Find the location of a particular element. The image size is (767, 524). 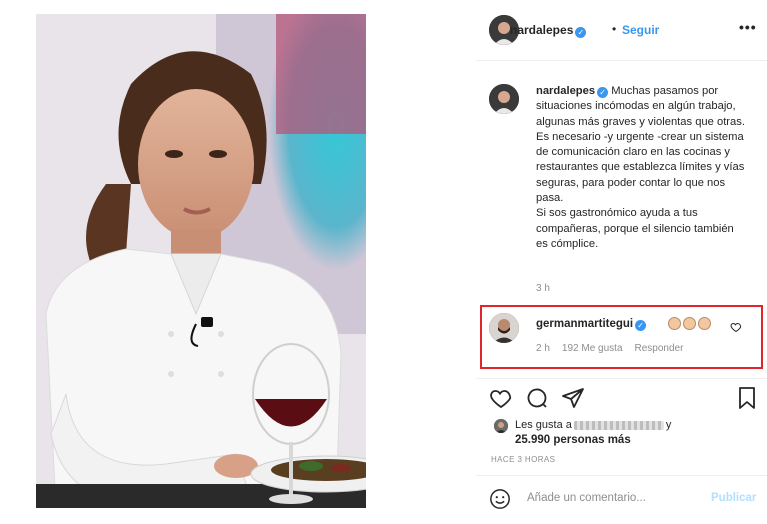

caption-avatar-image is located at coordinates (504, 99).